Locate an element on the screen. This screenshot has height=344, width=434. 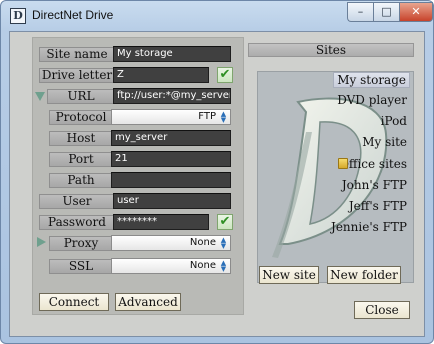
site-name-label: Site name is located at coordinates (77, 54).